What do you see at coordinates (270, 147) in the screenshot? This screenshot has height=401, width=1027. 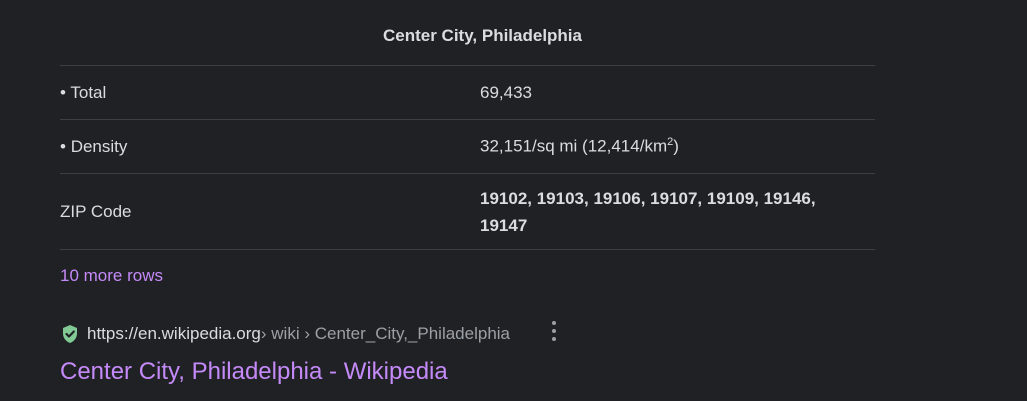 I see `row-label-density: Density` at bounding box center [270, 147].